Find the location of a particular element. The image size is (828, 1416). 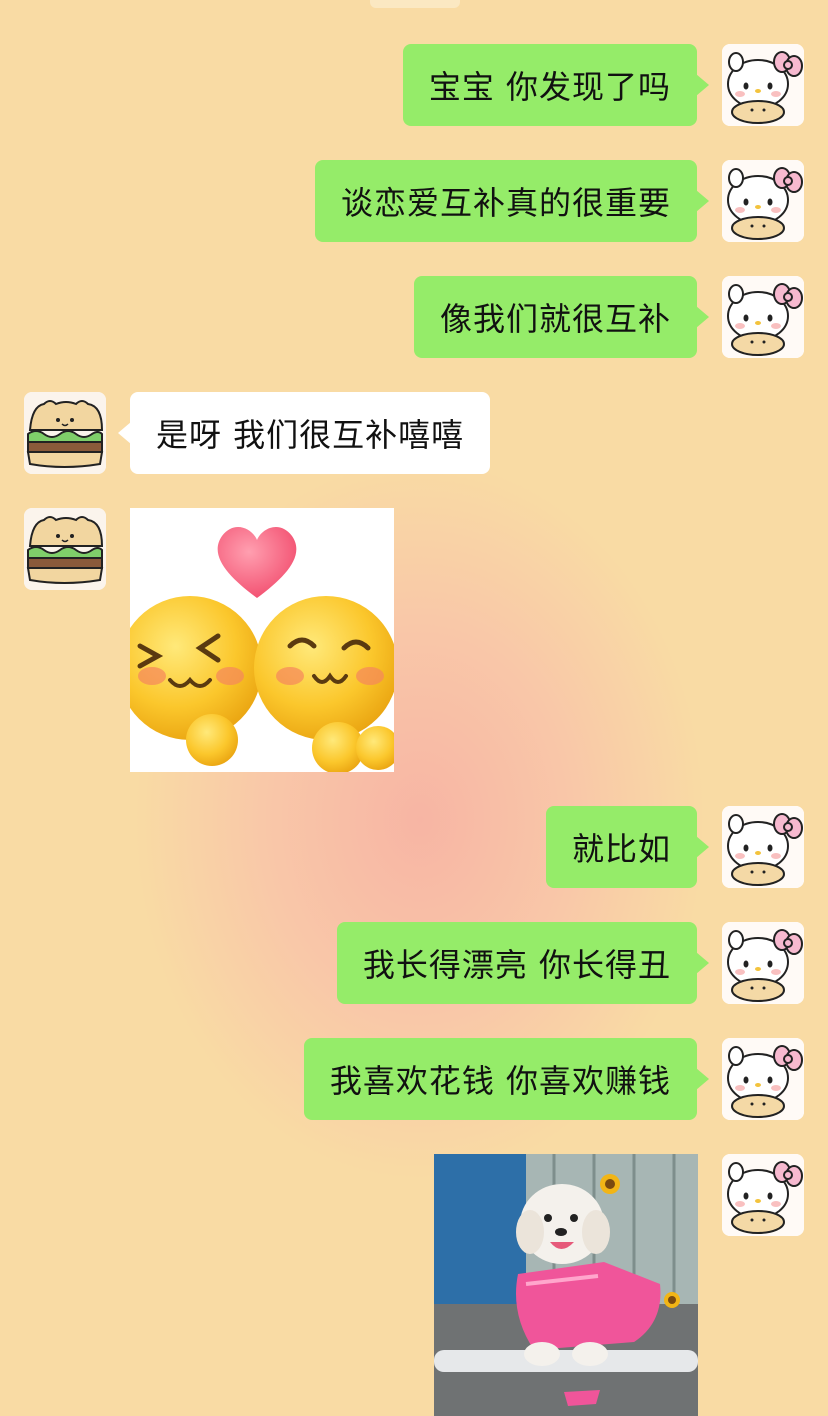

message-bubble-sent: 像我们就很互补 is located at coordinates (561, 317).